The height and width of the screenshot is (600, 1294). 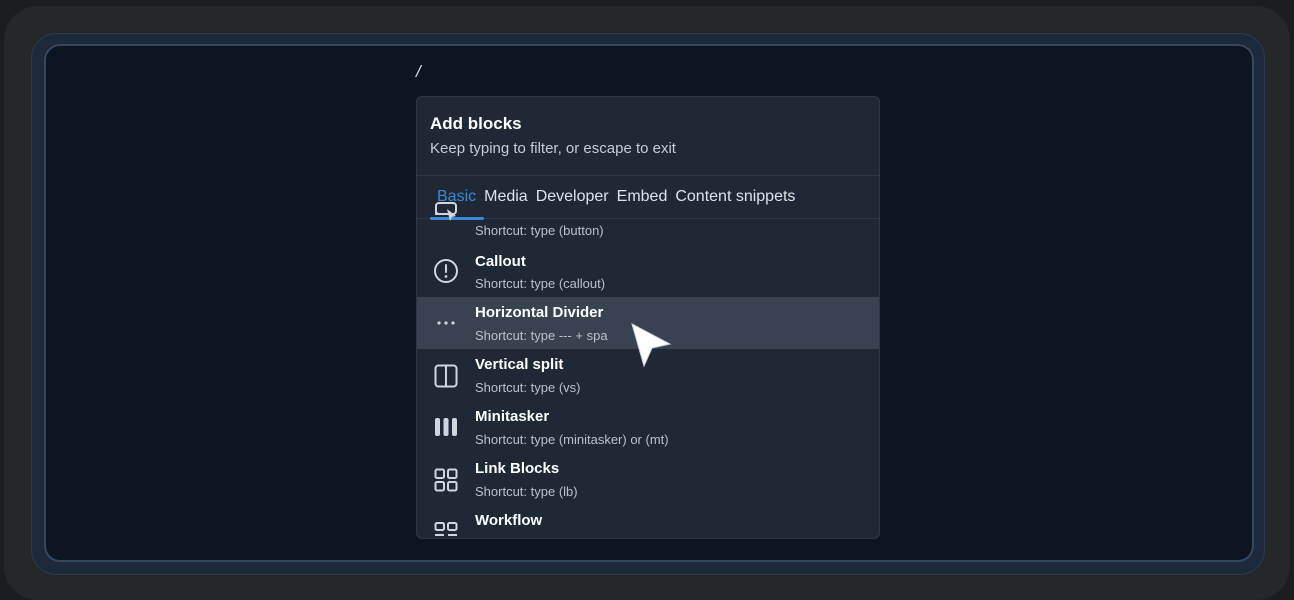 I want to click on popup-subtitle: Keep typing to filter, or escape to exit, so click(x=553, y=148).